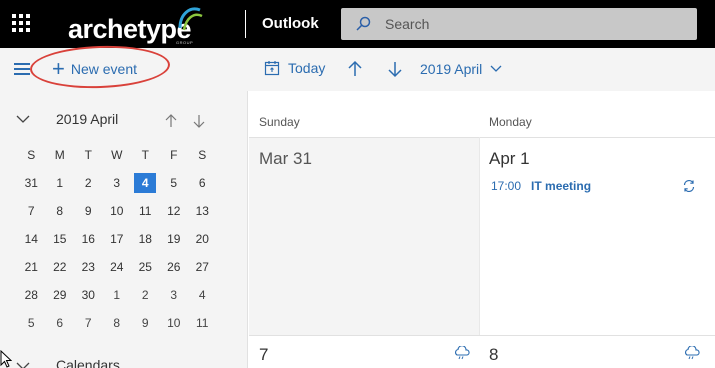 The height and width of the screenshot is (368, 715). Describe the element at coordinates (202, 295) in the screenshot. I see `mini-day: 4` at that location.